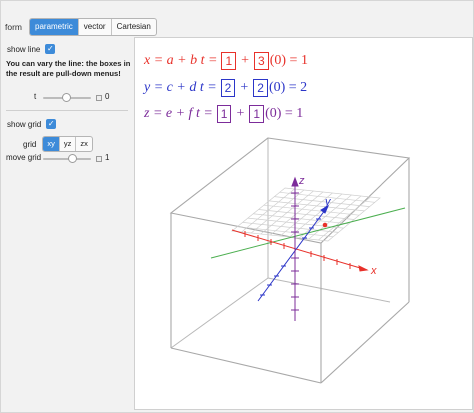 The width and height of the screenshot is (474, 413). Describe the element at coordinates (99, 159) in the screenshot. I see `move-grid-expand-icon` at that location.